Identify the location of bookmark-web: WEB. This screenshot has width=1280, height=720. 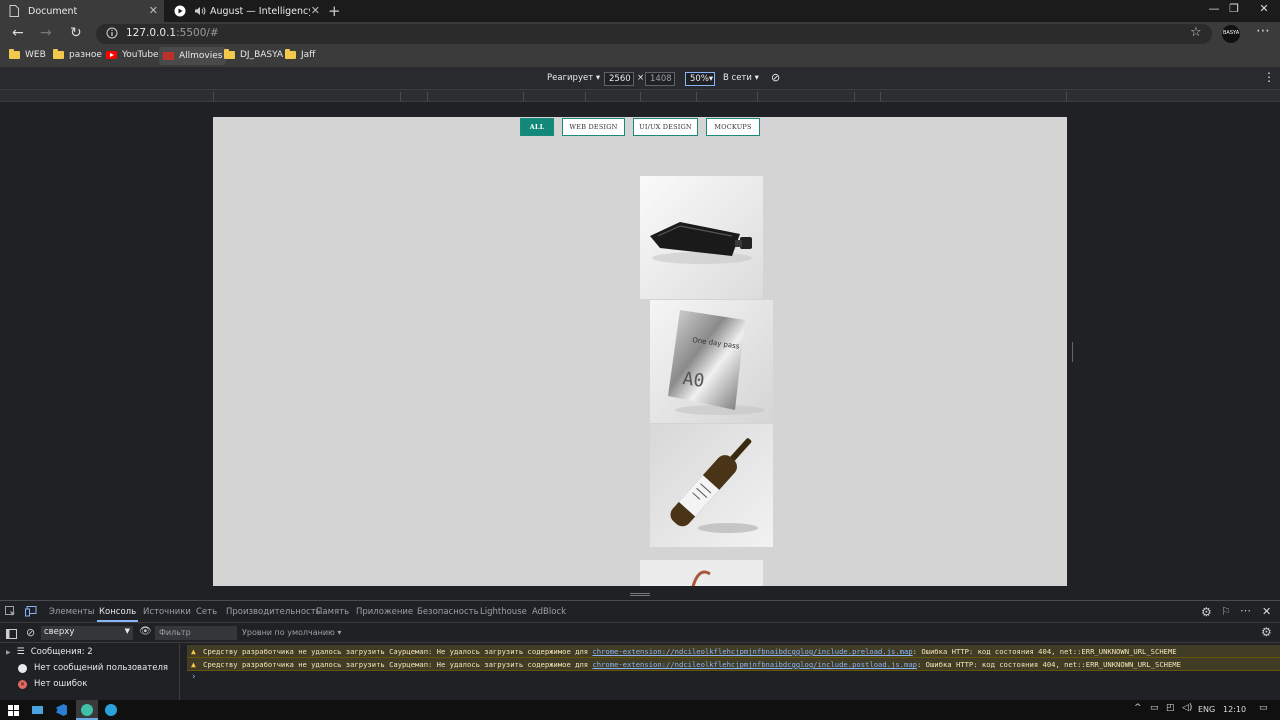
(27, 54).